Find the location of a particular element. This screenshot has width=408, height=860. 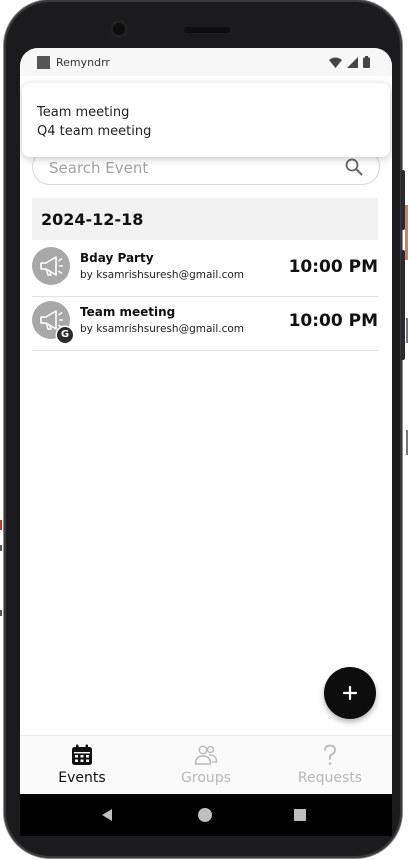

search-icon is located at coordinates (354, 167).